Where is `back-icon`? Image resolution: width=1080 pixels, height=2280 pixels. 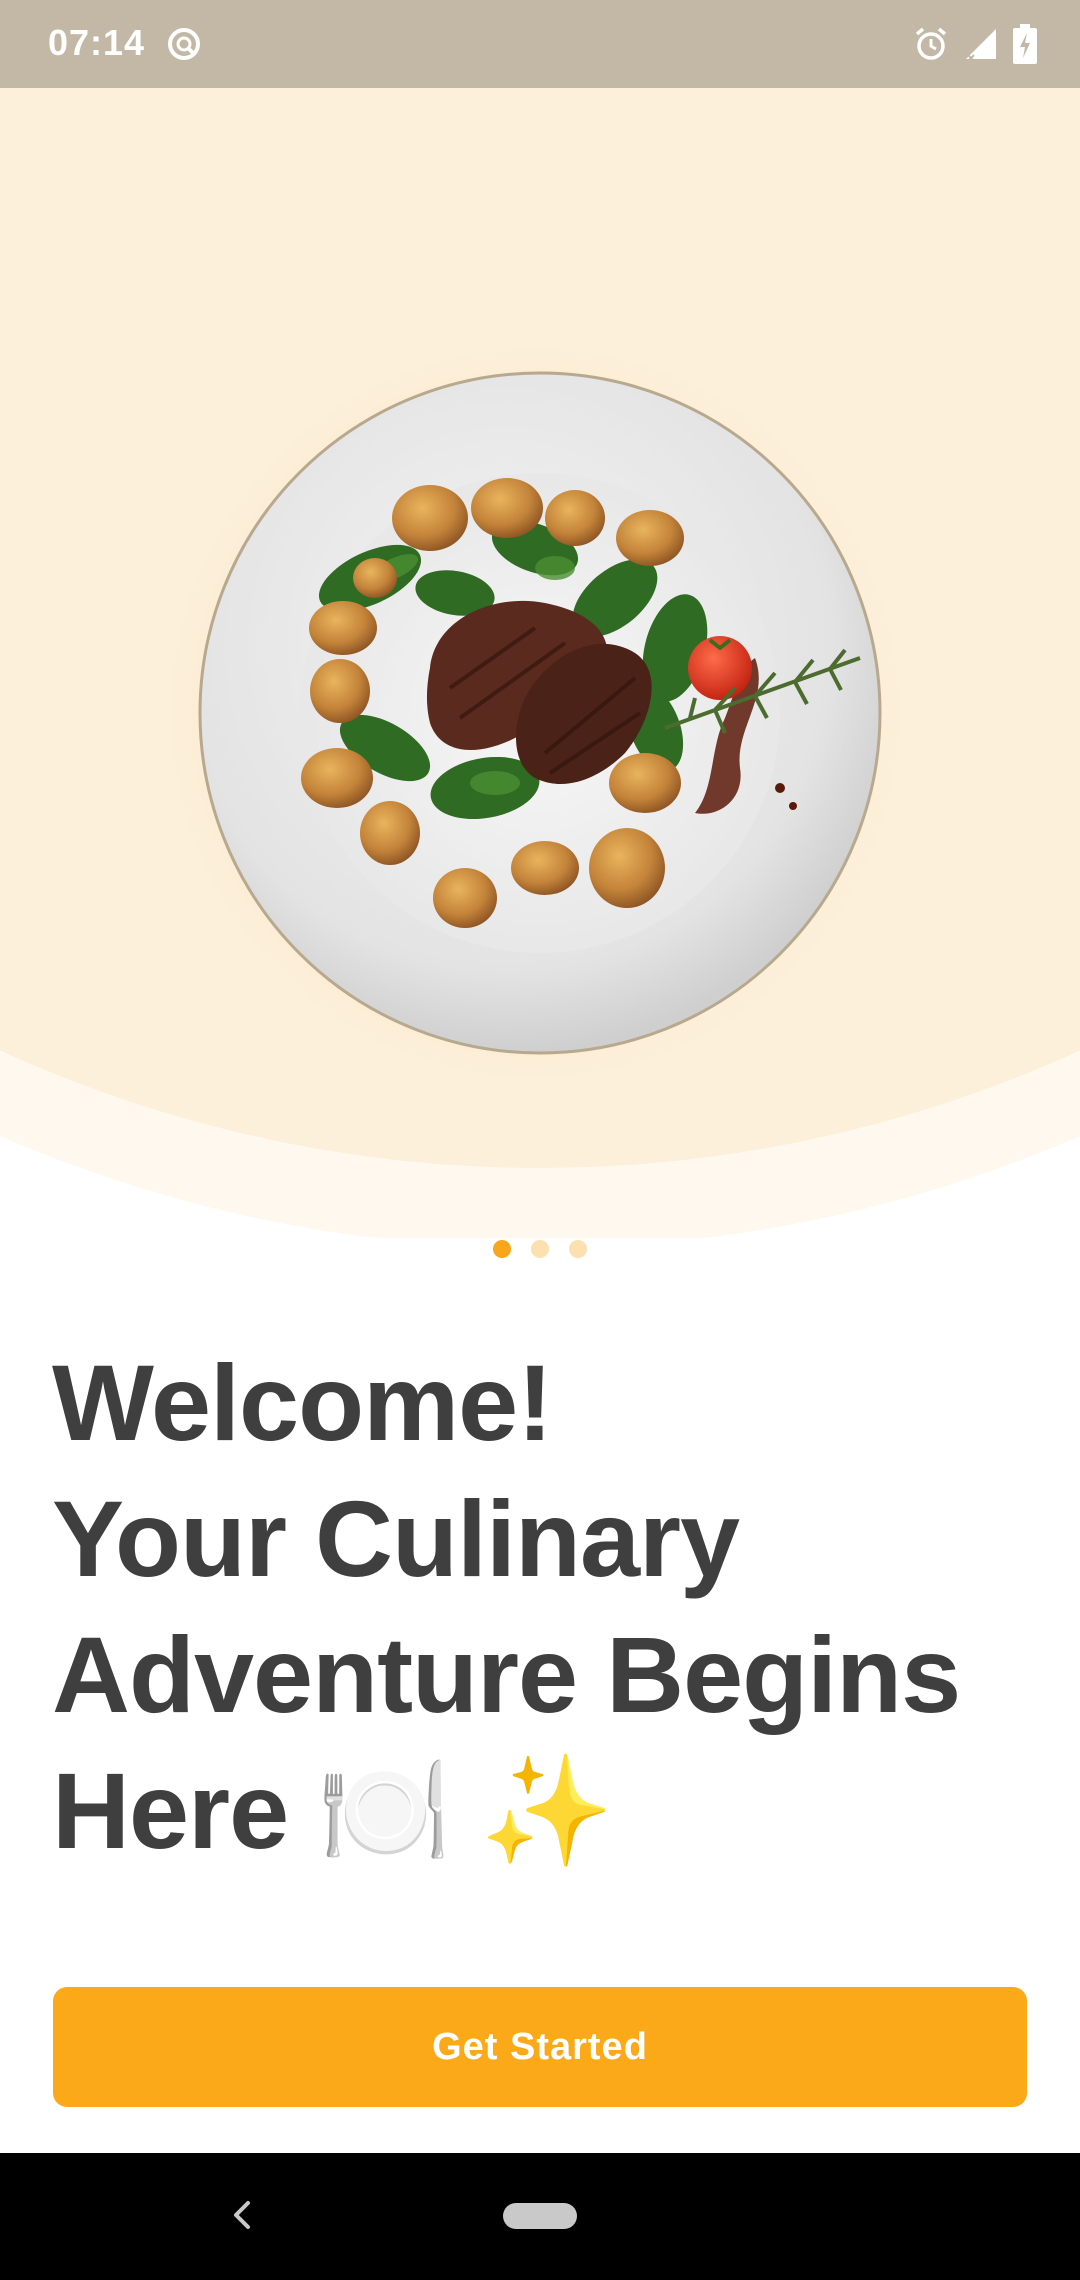 back-icon is located at coordinates (242, 2215).